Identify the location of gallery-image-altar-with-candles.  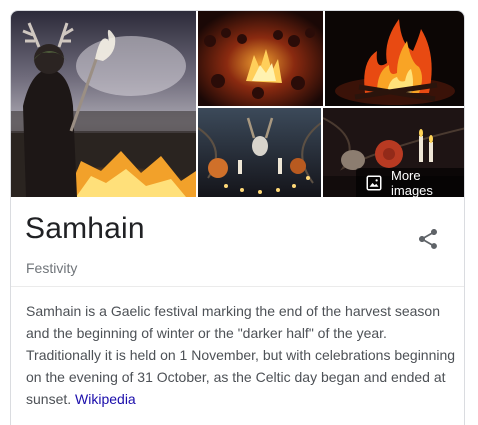
(259, 152).